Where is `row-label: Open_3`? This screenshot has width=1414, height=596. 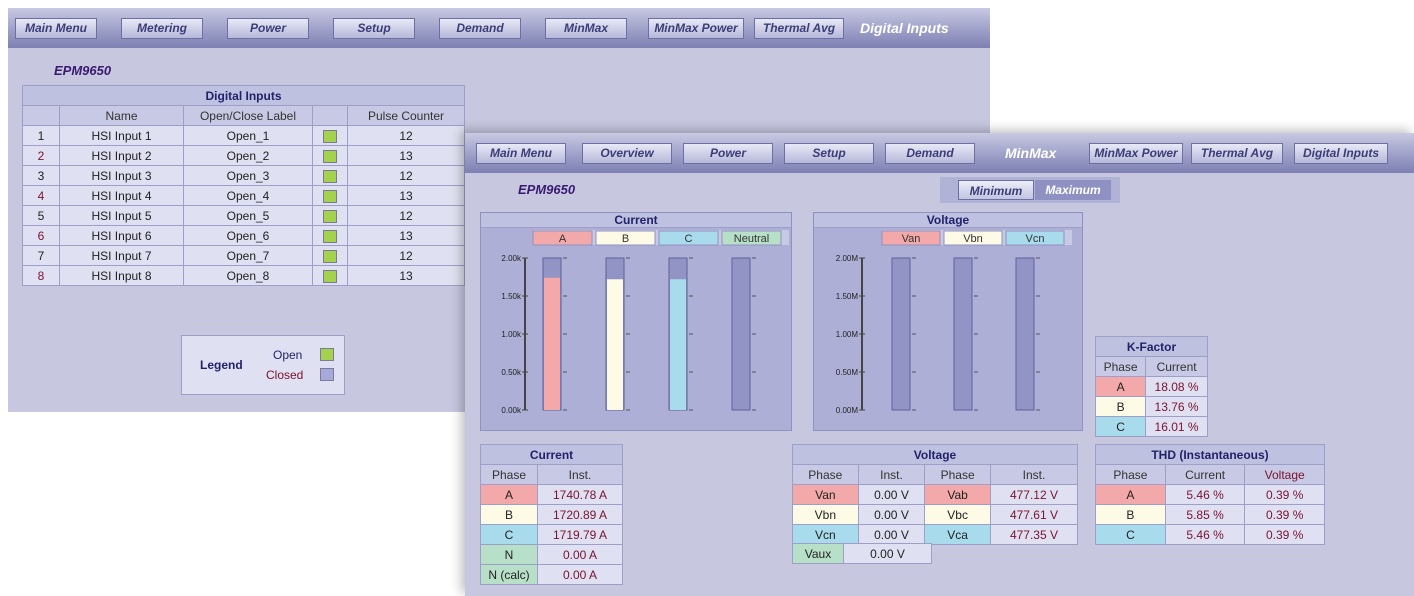 row-label: Open_3 is located at coordinates (248, 175).